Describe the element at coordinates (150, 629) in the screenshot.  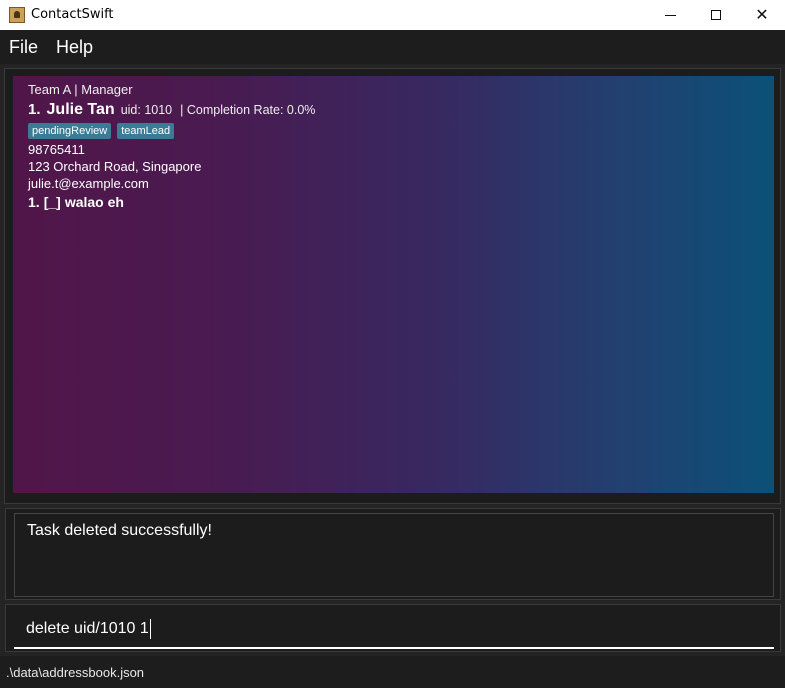
I see `text-caret` at that location.